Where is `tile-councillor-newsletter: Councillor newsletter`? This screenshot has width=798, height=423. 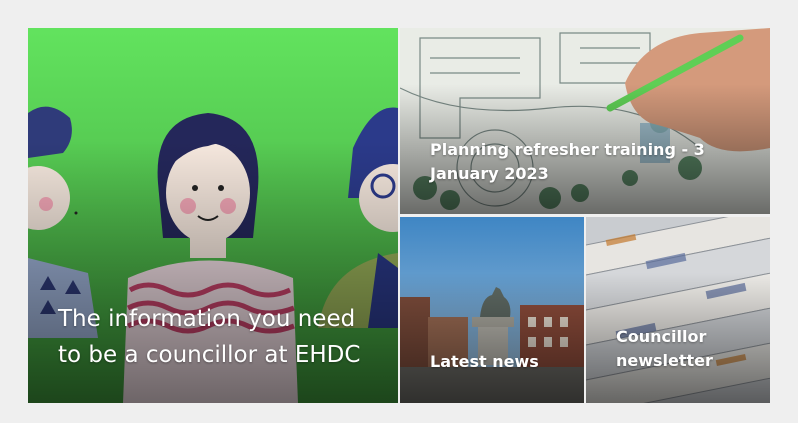 tile-councillor-newsletter: Councillor newsletter is located at coordinates (678, 310).